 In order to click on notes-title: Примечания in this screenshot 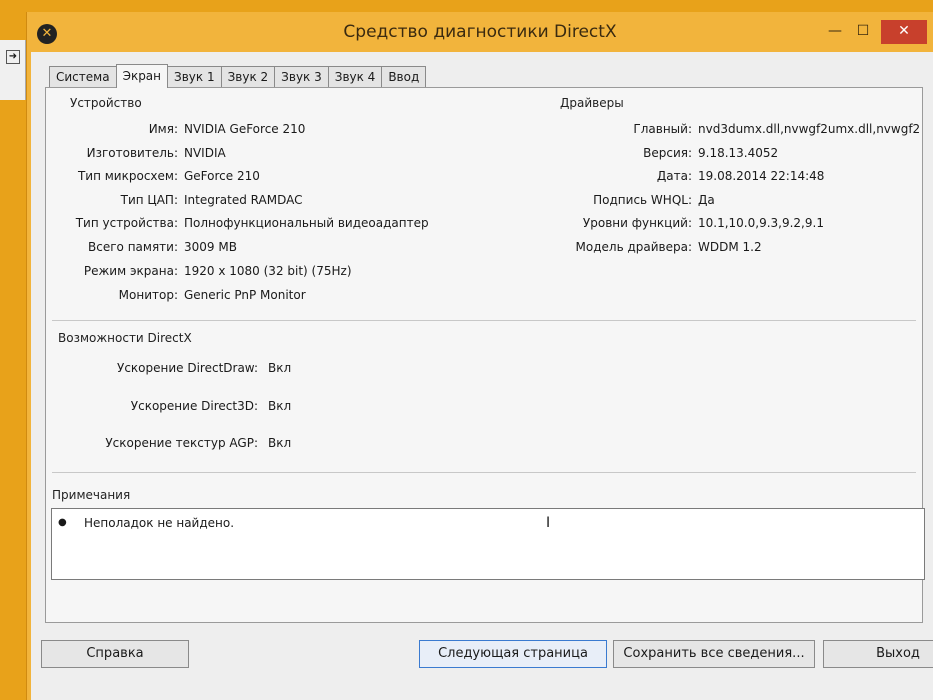, I will do `click(91, 495)`.